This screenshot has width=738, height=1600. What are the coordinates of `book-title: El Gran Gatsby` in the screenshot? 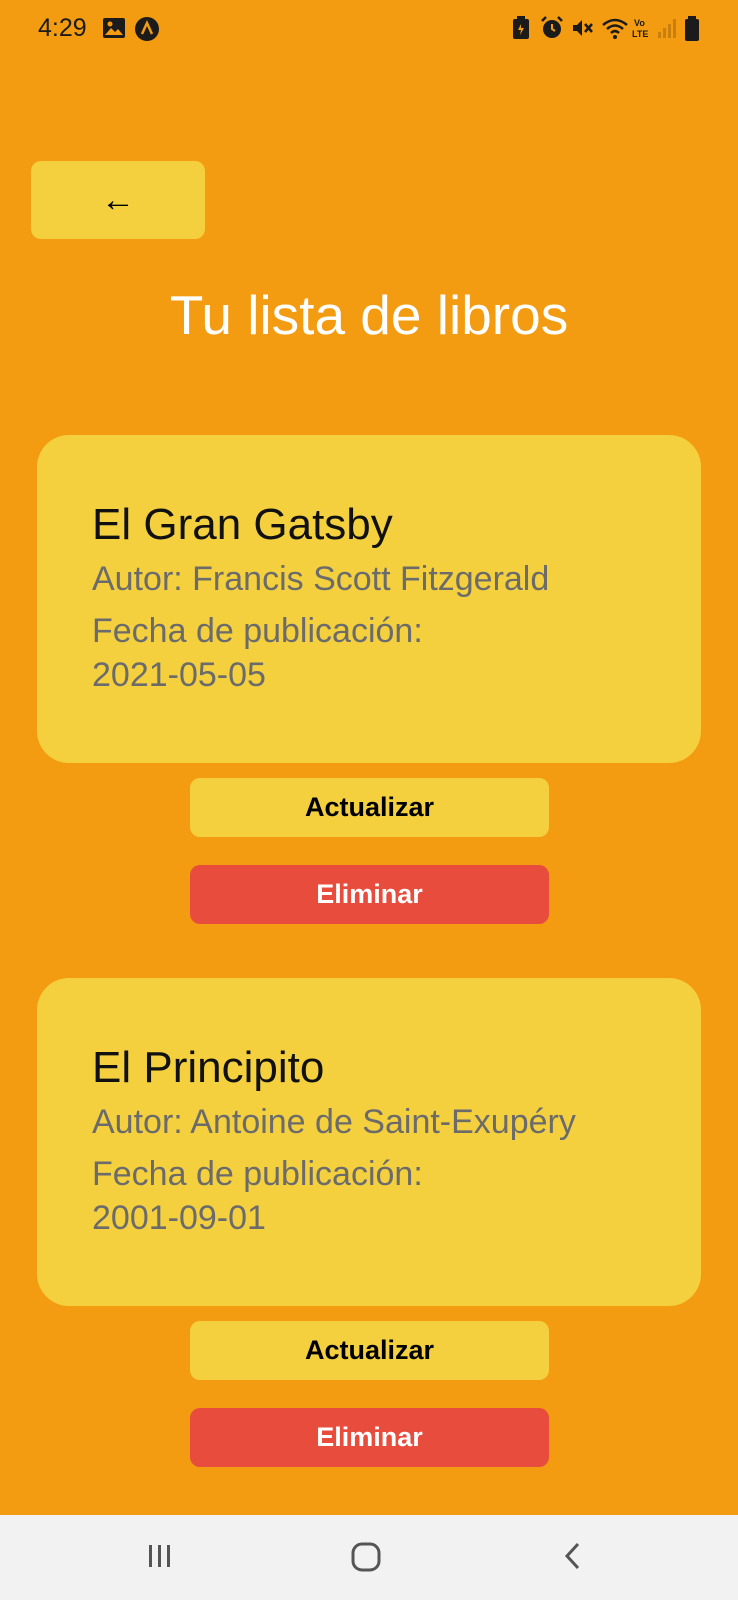 It's located at (242, 524).